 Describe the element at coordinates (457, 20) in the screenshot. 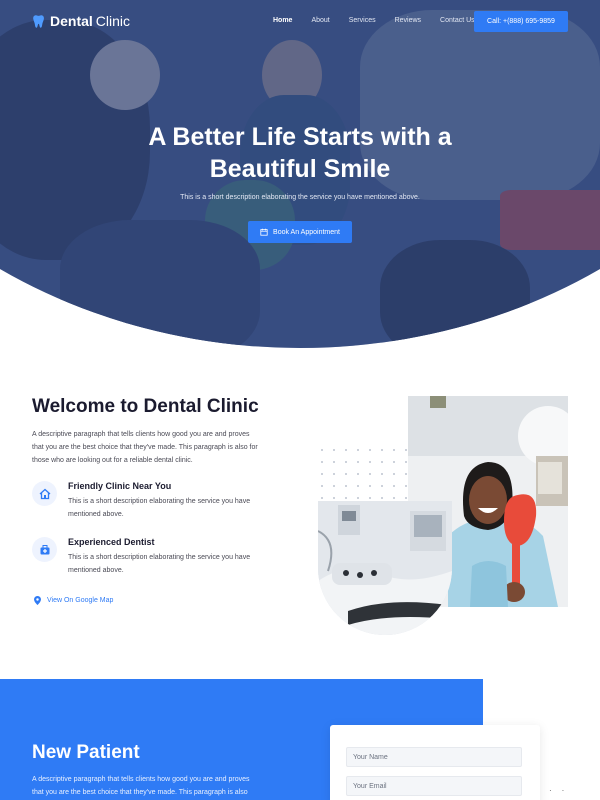

I see `nav-item-contact: Contact Us` at that location.